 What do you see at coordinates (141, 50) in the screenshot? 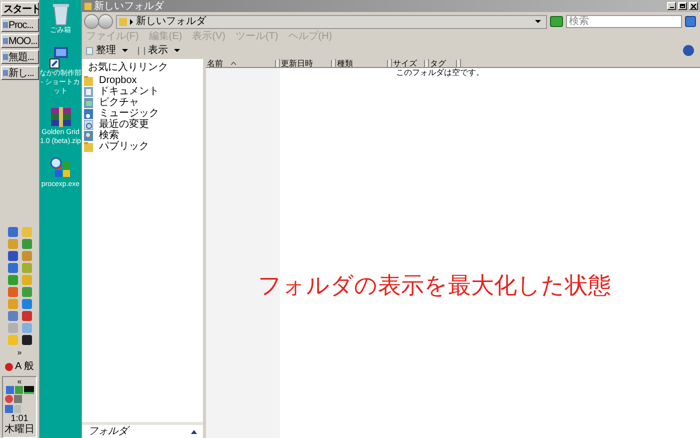
I see `views-icon` at bounding box center [141, 50].